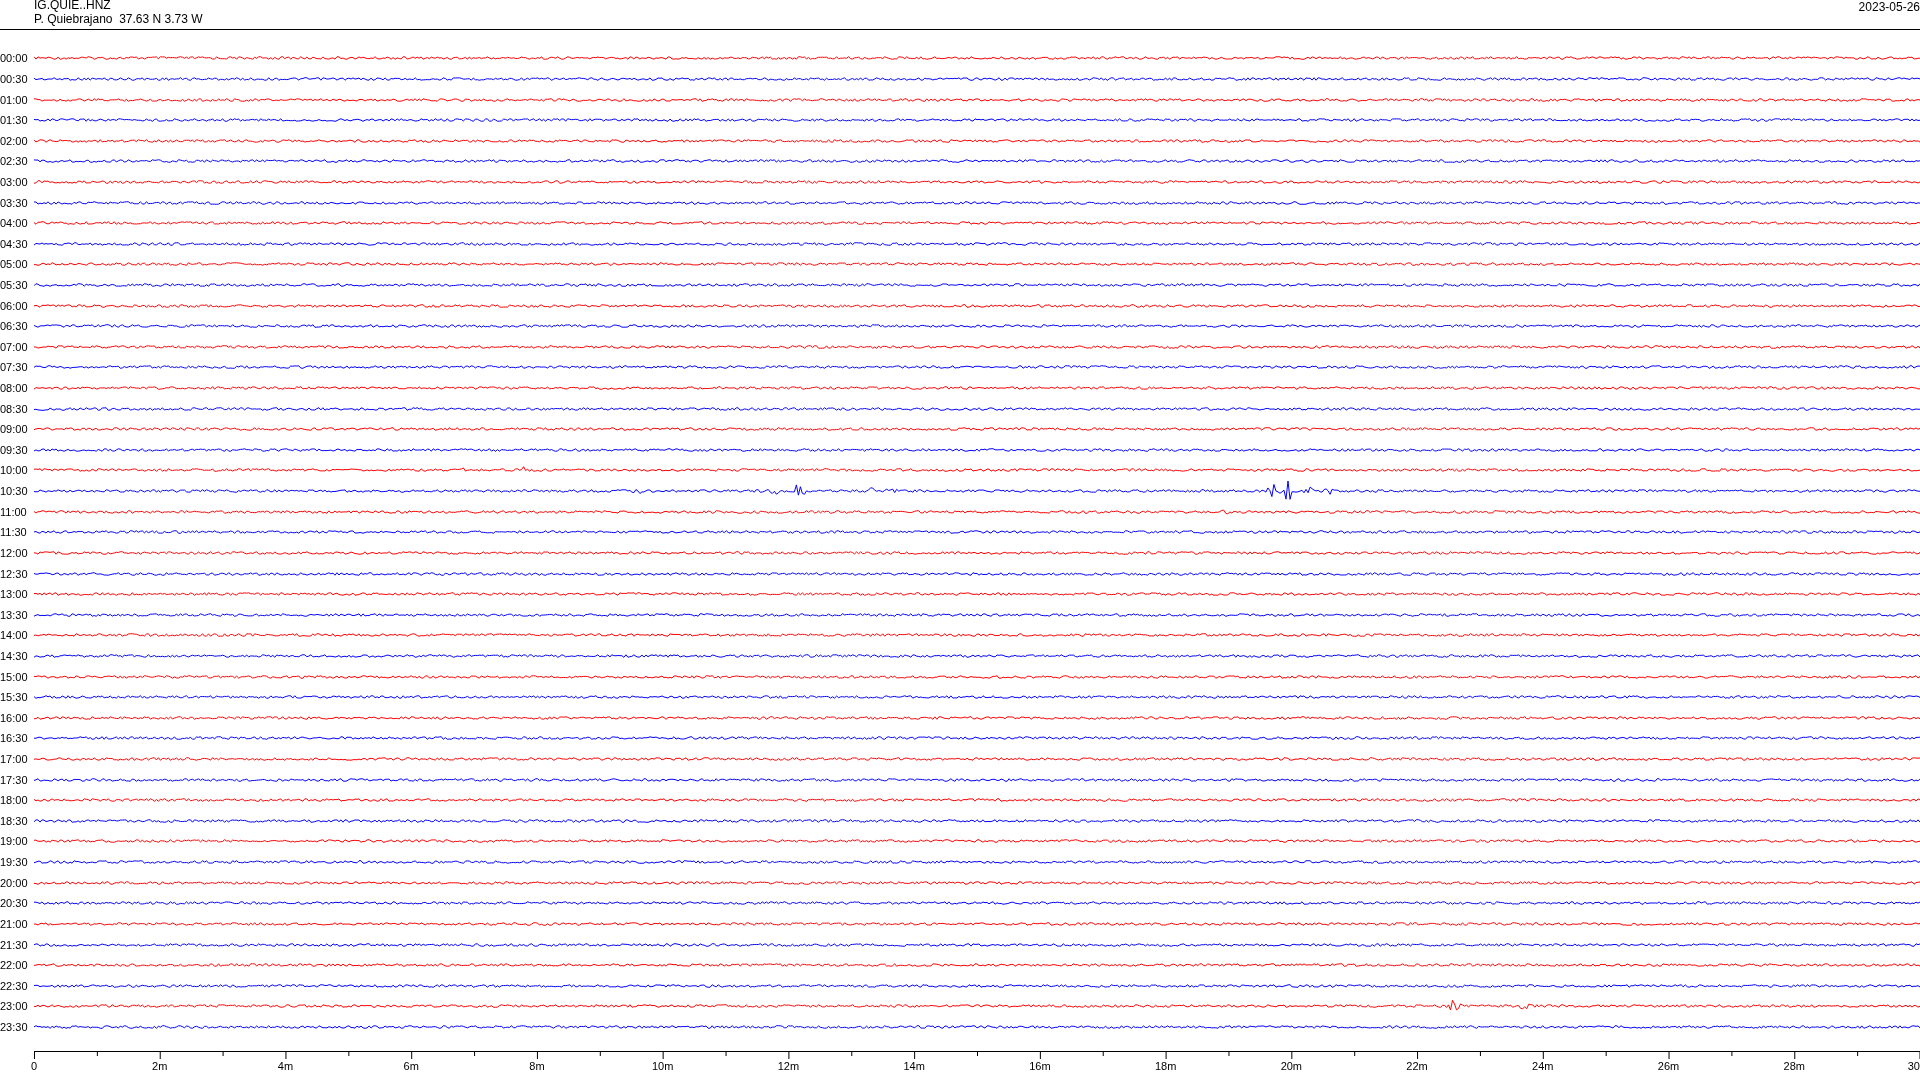  I want to click on time-label: 10:30, so click(14, 491).